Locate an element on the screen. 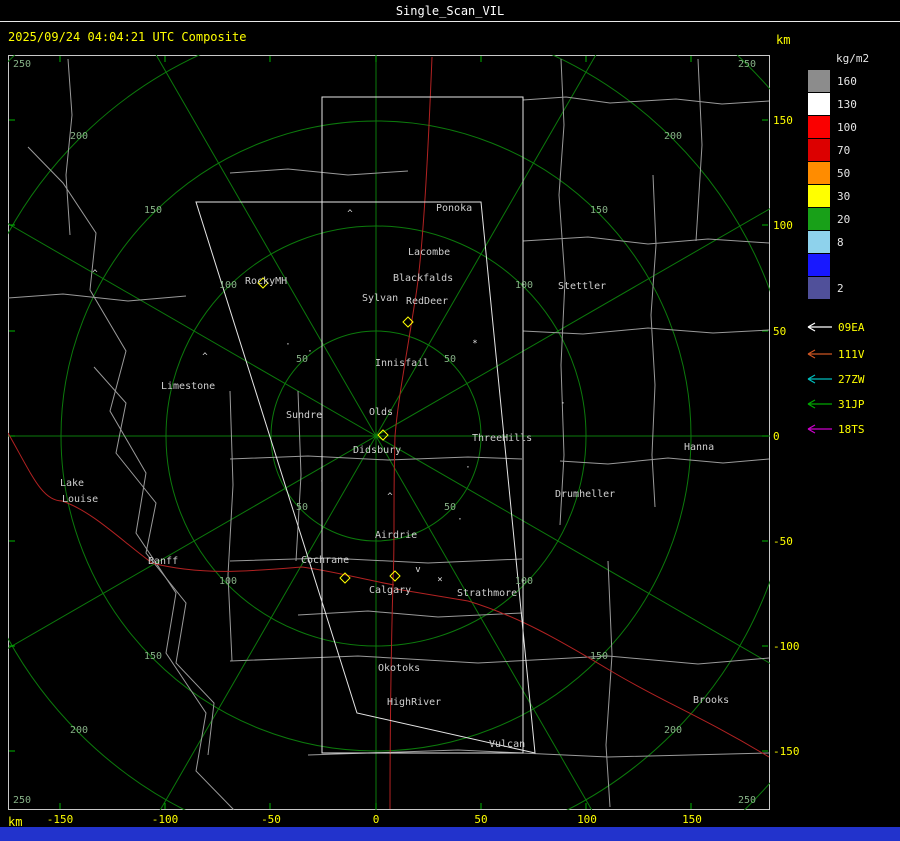 Image resolution: width=900 pixels, height=841 pixels. legend-value: 50 is located at coordinates (843, 173).